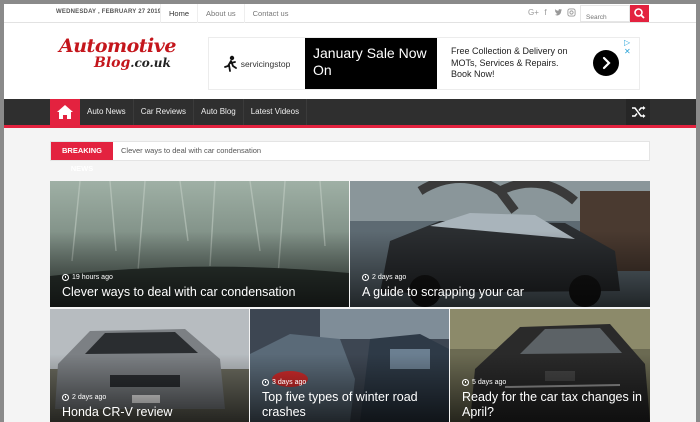 The image size is (700, 422). Describe the element at coordinates (552, 14) in the screenshot. I see `social-links: G+ f` at that location.